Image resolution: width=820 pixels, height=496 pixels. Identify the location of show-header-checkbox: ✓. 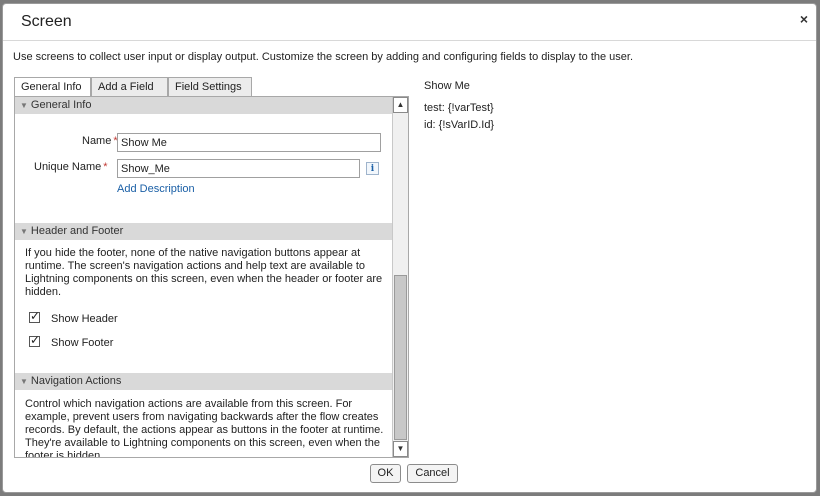
(35, 316).